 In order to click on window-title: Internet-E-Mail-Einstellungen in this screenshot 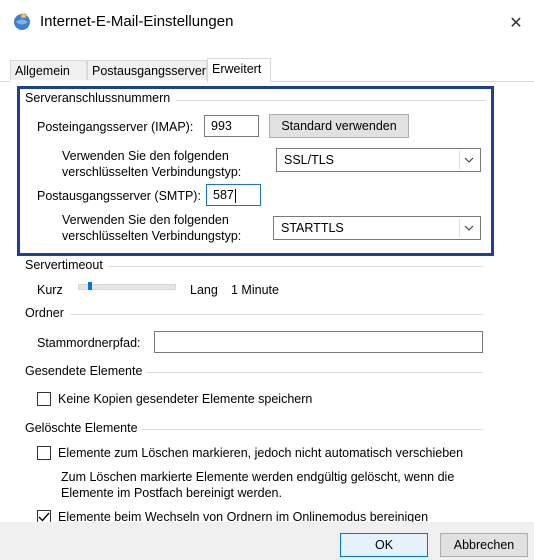, I will do `click(137, 21)`.